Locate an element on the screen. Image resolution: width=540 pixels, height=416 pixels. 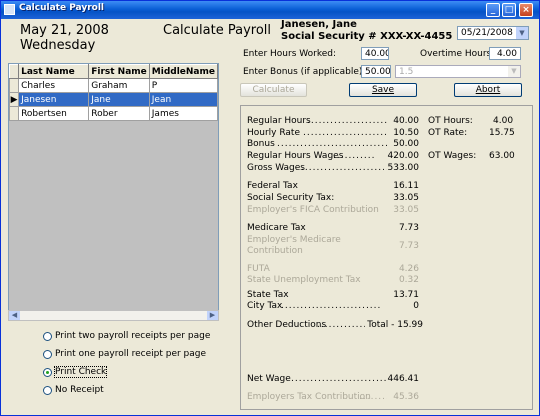
radio-label: Print Check is located at coordinates (80, 372).